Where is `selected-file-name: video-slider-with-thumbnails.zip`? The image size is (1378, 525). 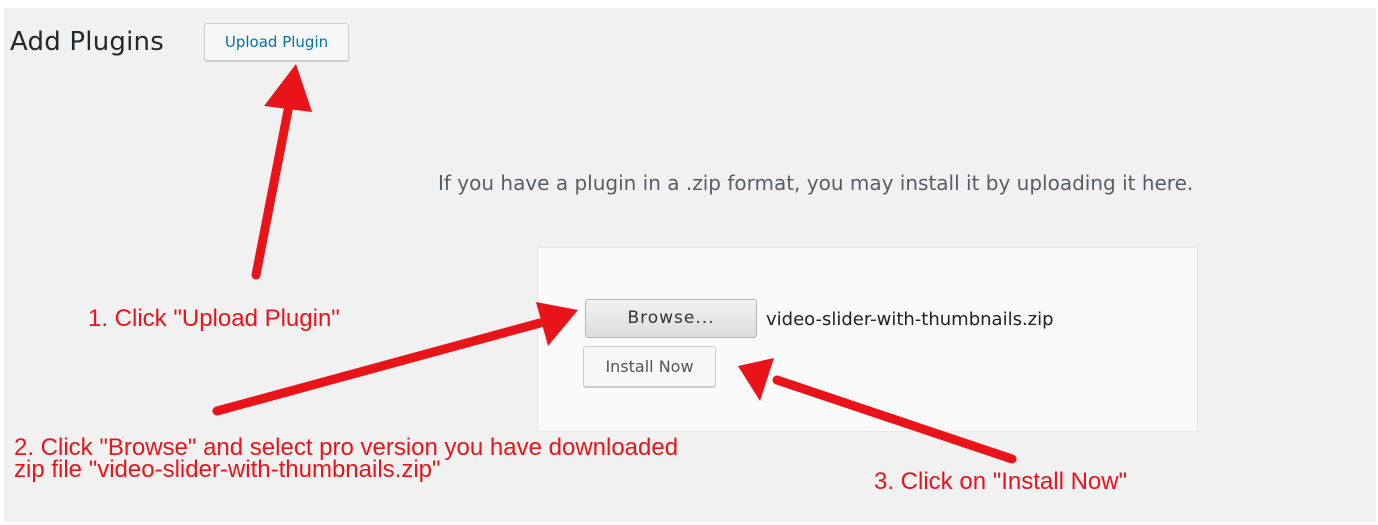 selected-file-name: video-slider-with-thumbnails.zip is located at coordinates (910, 319).